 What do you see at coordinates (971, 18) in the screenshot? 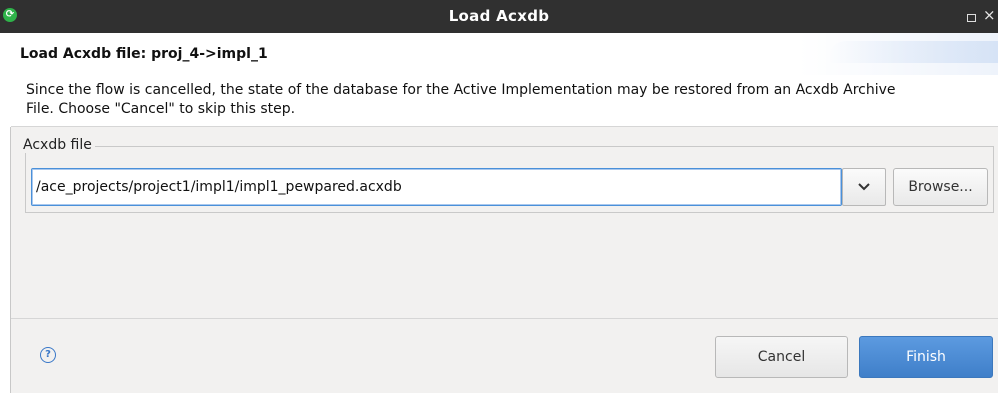
I see `maximize-icon` at bounding box center [971, 18].